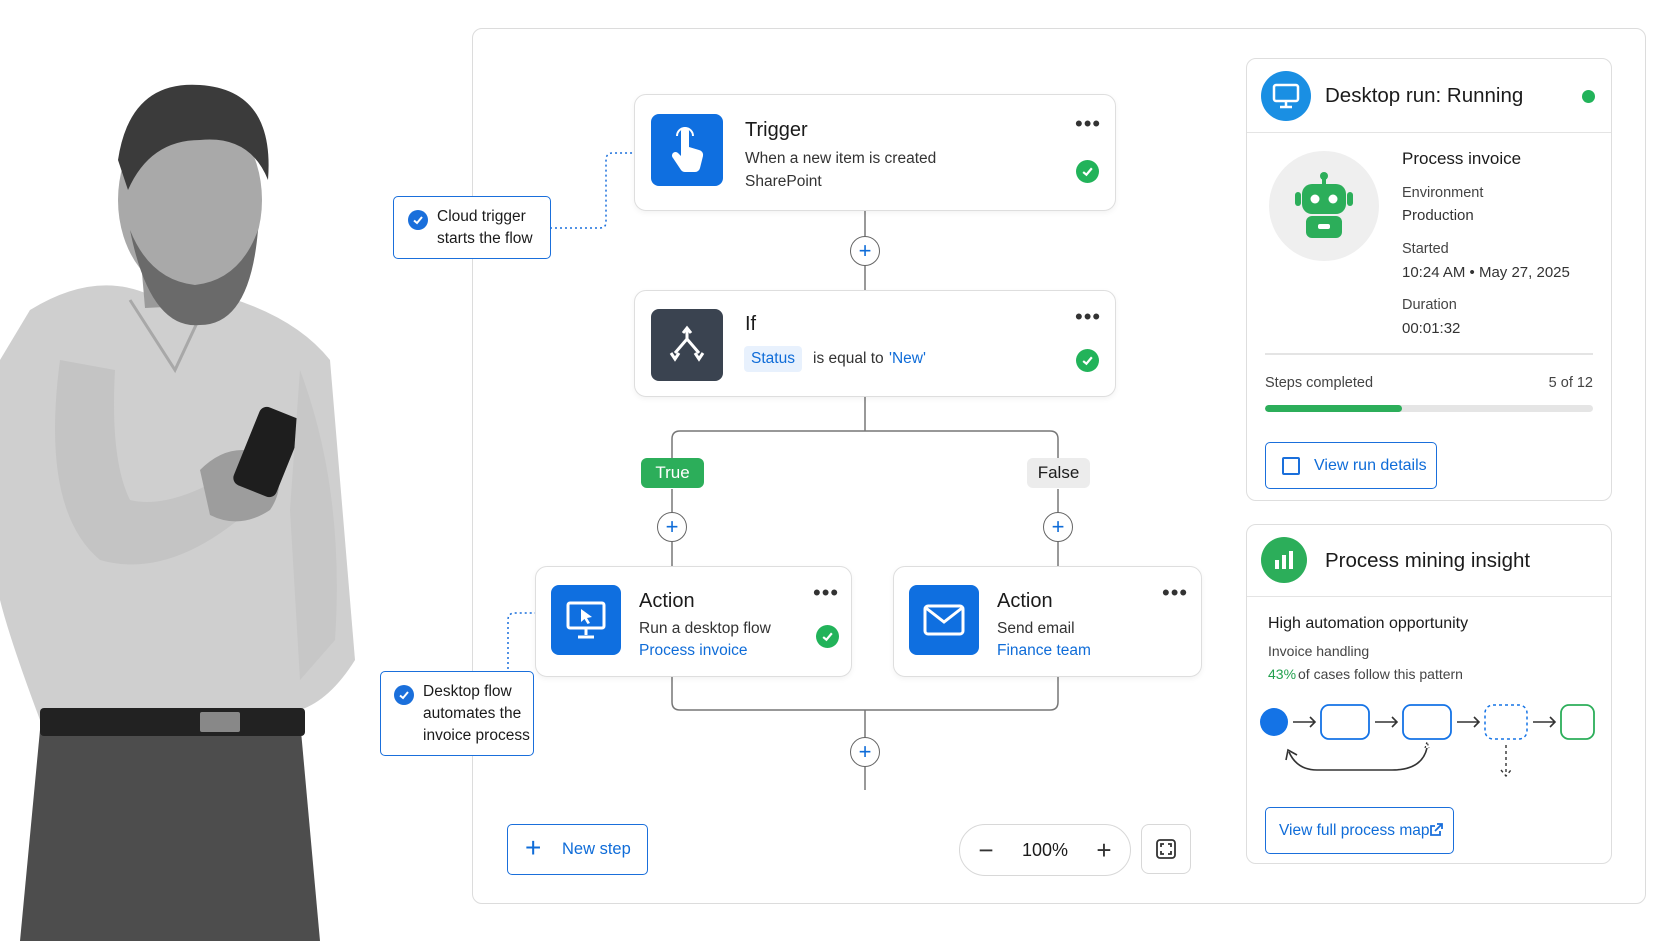 The width and height of the screenshot is (1672, 941). Describe the element at coordinates (467, 691) in the screenshot. I see `callout-line: Desktop flow` at that location.